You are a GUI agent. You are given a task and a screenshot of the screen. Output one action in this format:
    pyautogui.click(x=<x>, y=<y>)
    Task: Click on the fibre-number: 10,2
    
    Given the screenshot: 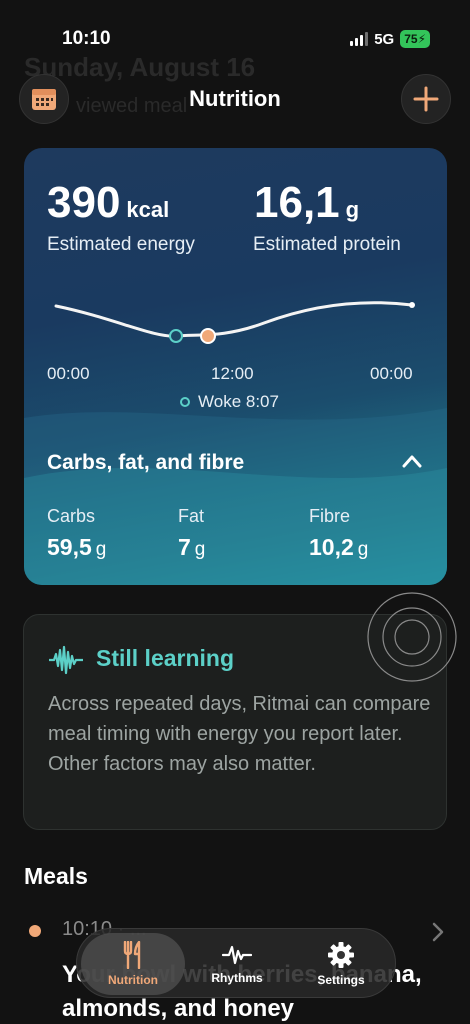 What is the action you would take?
    pyautogui.click(x=331, y=547)
    